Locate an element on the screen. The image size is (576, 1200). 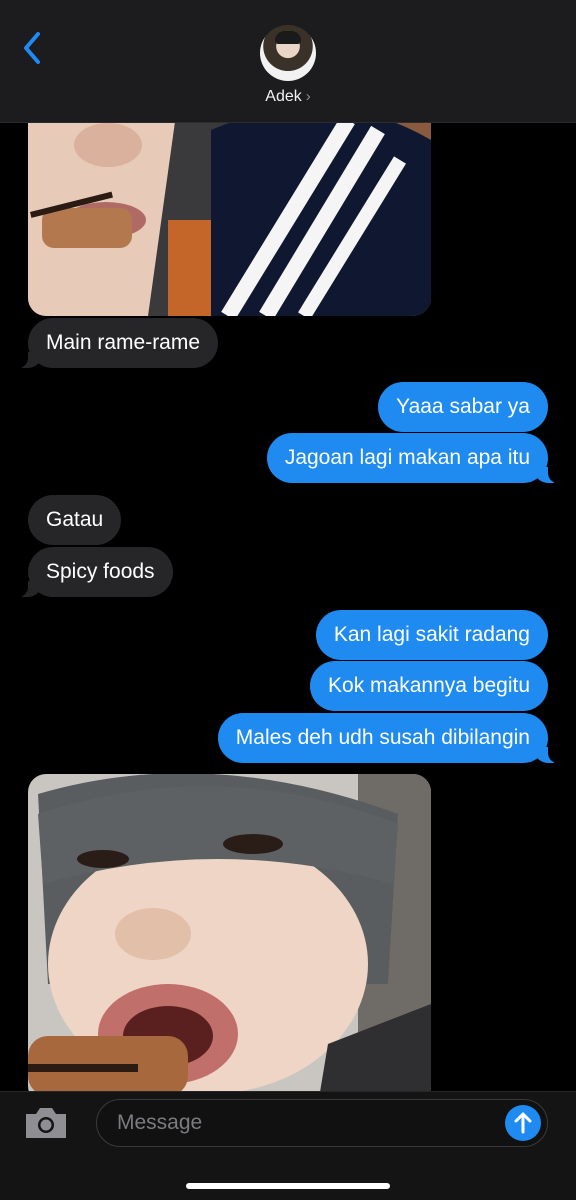
arrow-up-icon is located at coordinates (523, 1123).